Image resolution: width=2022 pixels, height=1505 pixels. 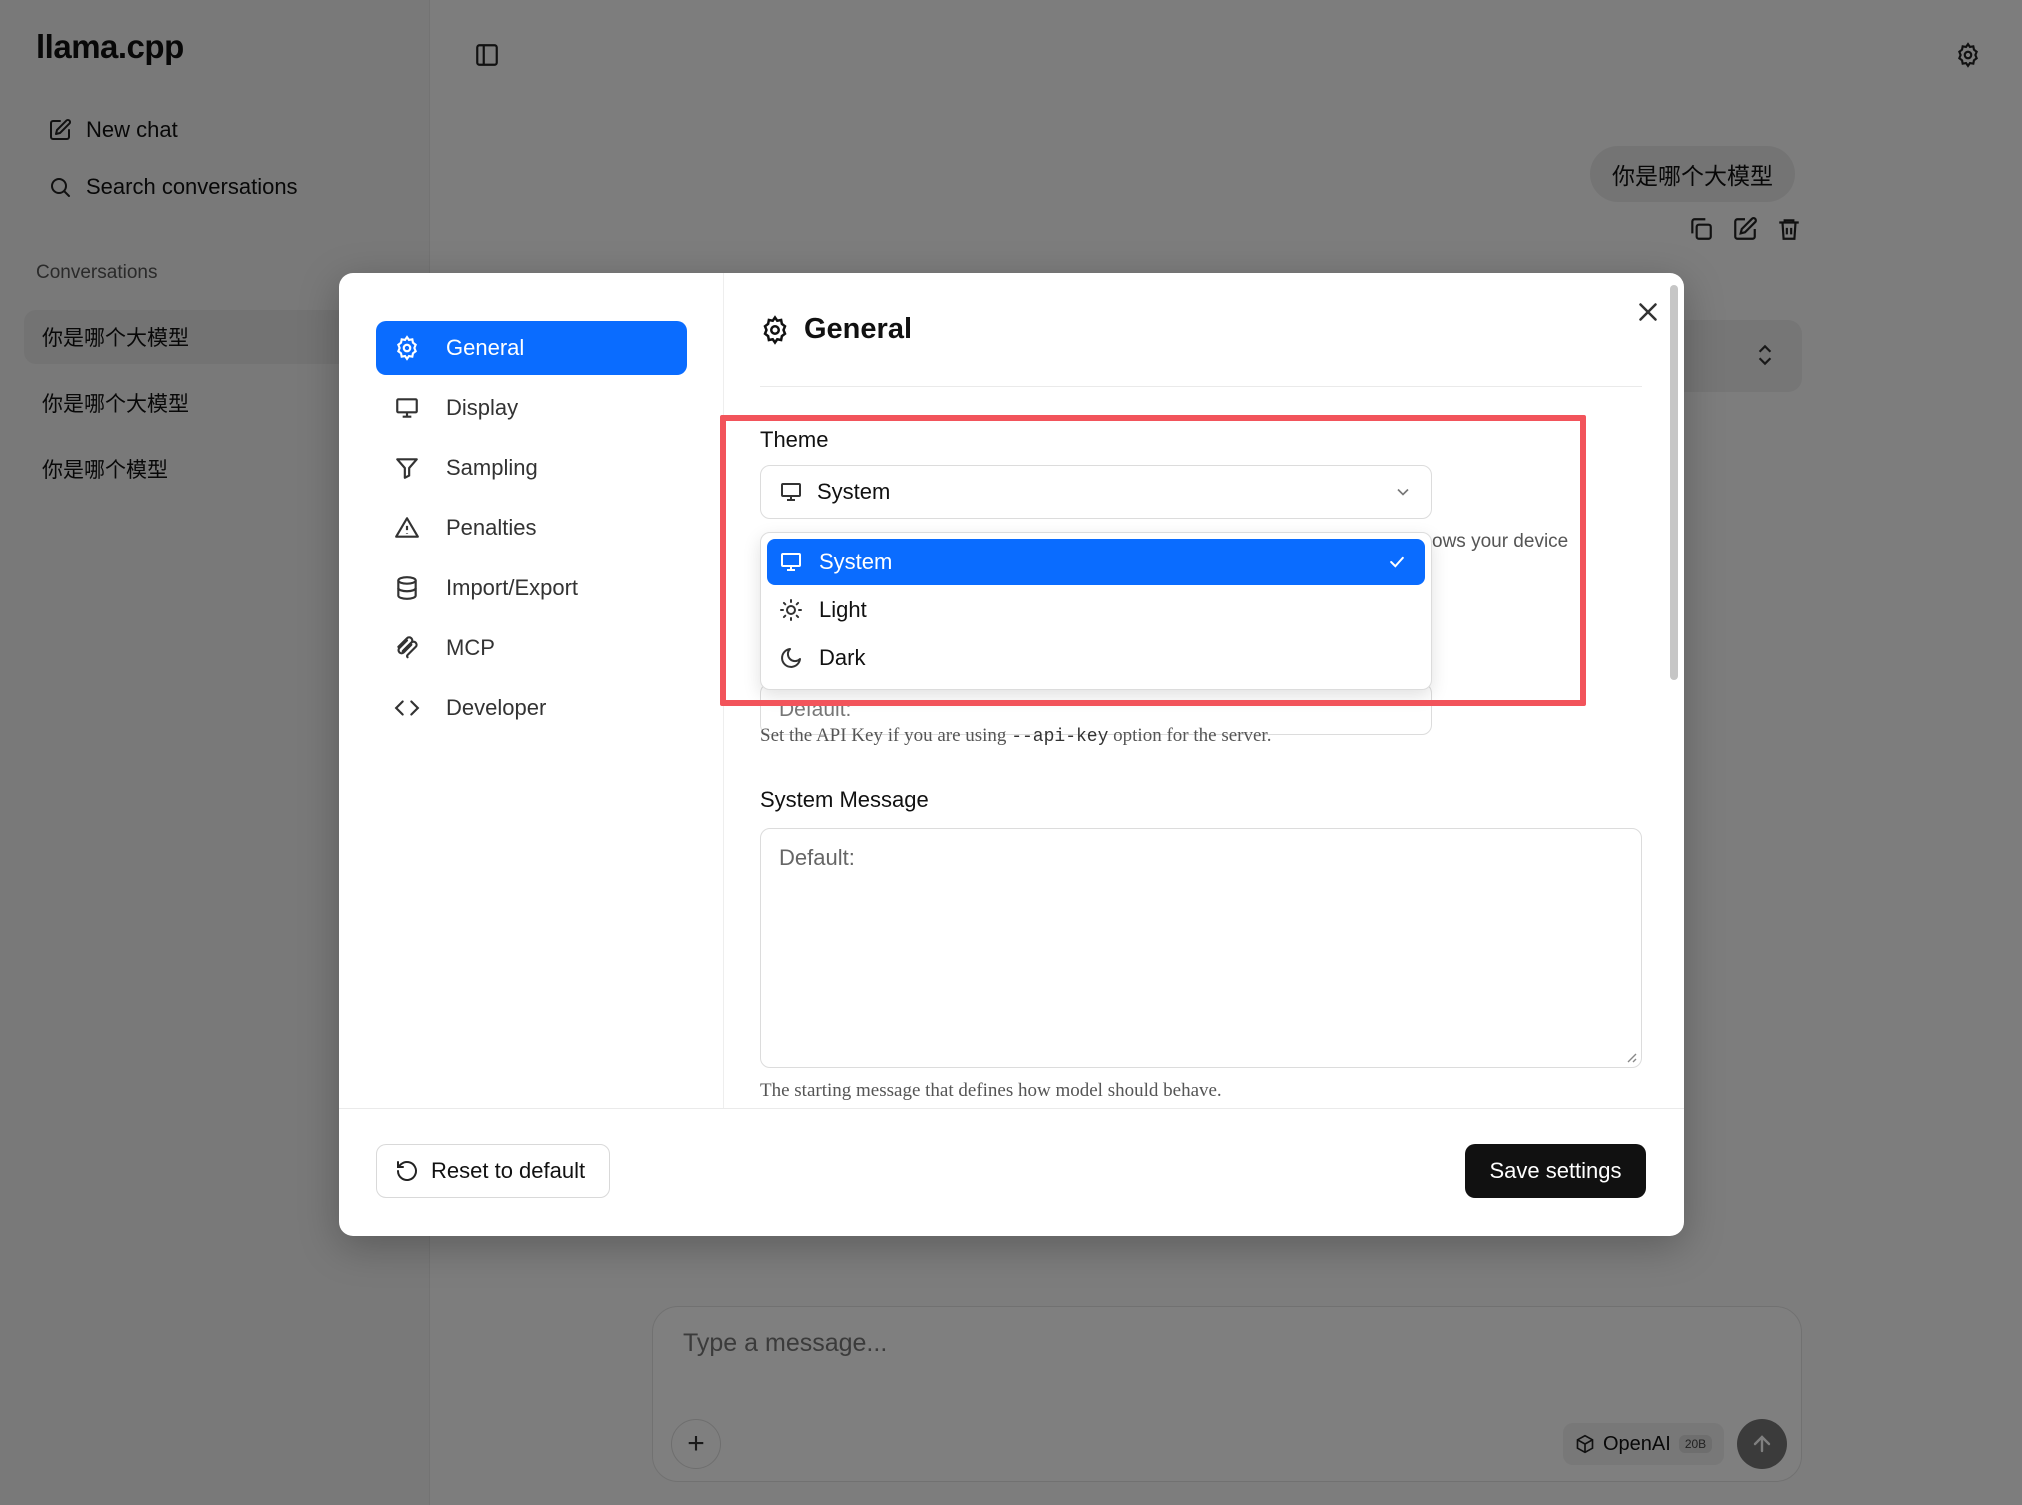 I want to click on footer-divider, so click(x=1011, y=1108).